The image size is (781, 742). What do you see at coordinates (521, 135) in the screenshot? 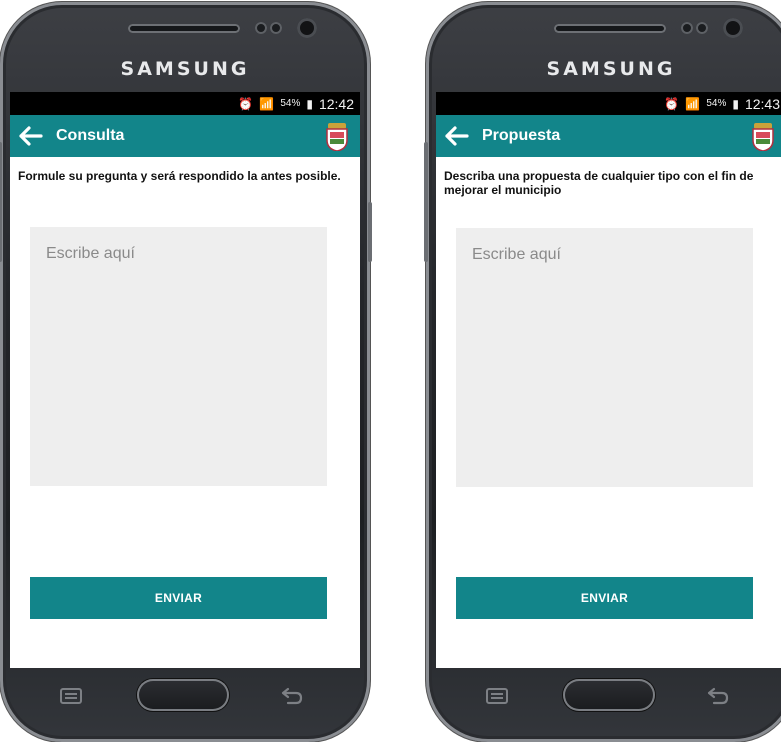
I see `page-title: Propuesta` at bounding box center [521, 135].